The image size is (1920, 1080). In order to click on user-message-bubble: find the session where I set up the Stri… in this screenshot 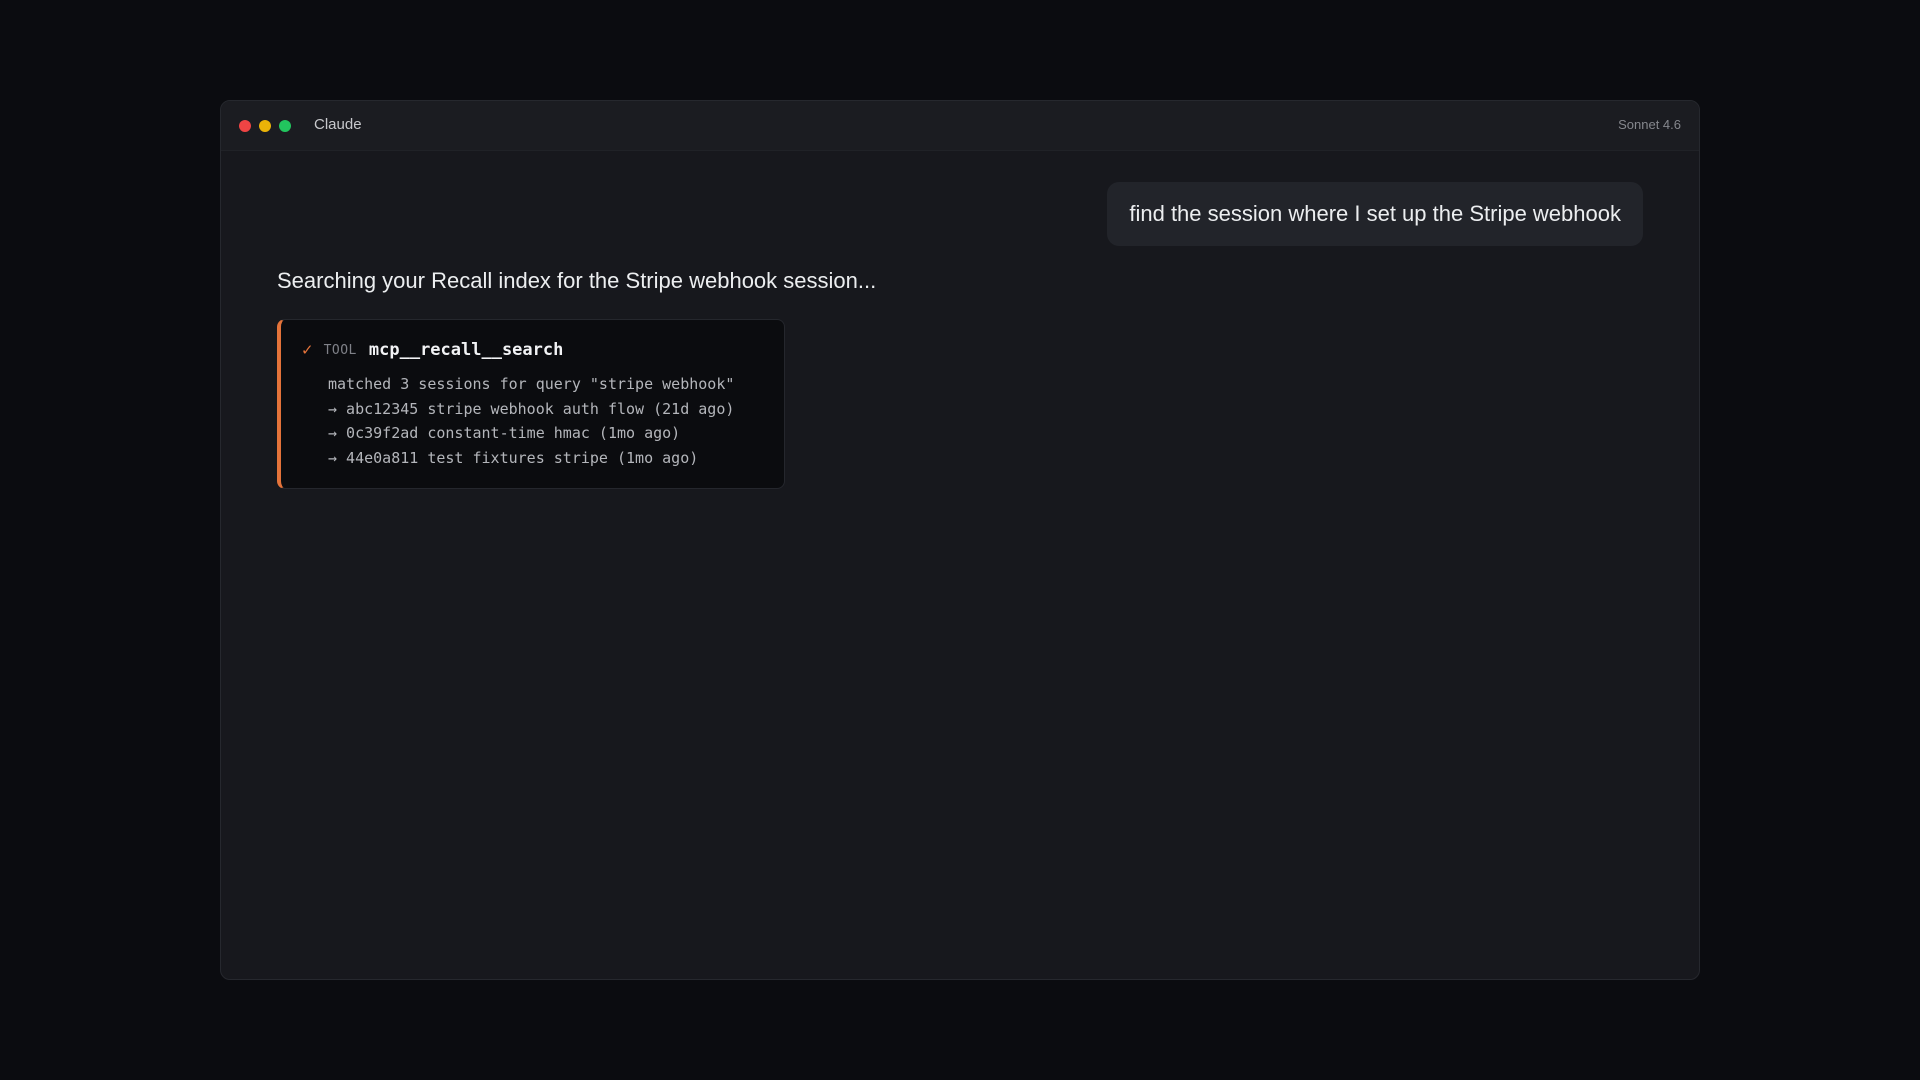, I will do `click(1375, 214)`.